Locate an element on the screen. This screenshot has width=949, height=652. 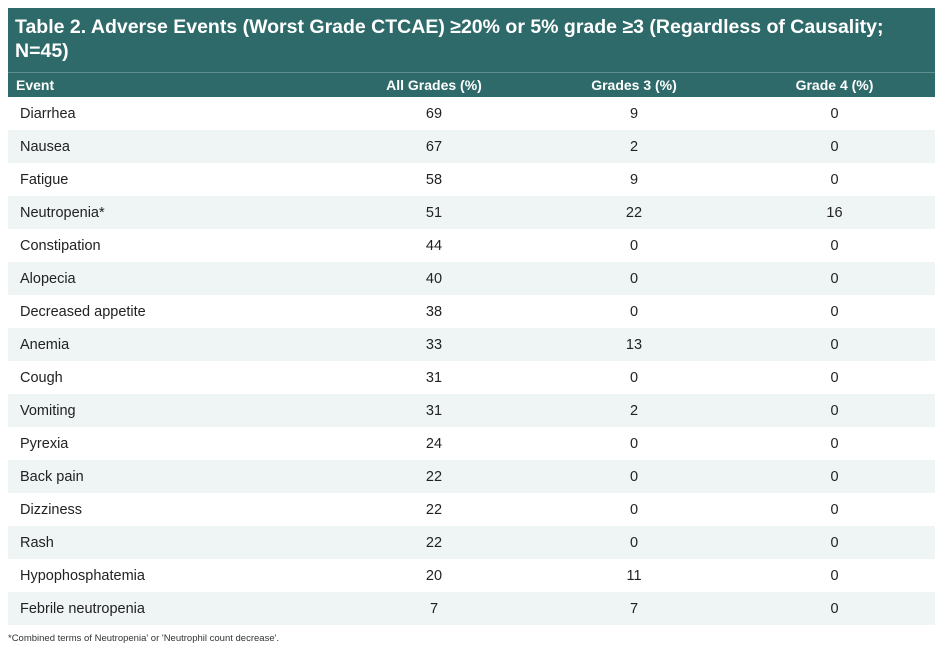
table-row: Vomiting 31 2 0 is located at coordinates (471, 410).